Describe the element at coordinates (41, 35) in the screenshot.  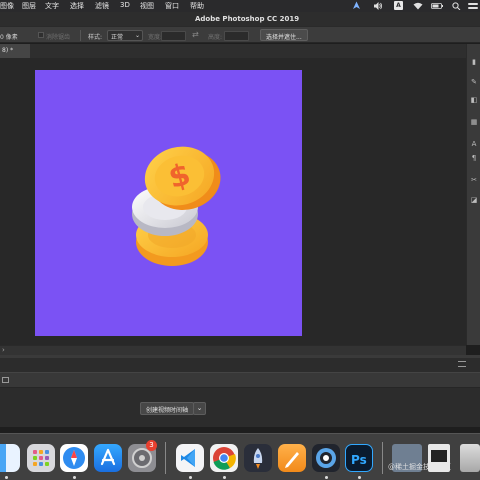
I see `antialias-checkbox` at that location.